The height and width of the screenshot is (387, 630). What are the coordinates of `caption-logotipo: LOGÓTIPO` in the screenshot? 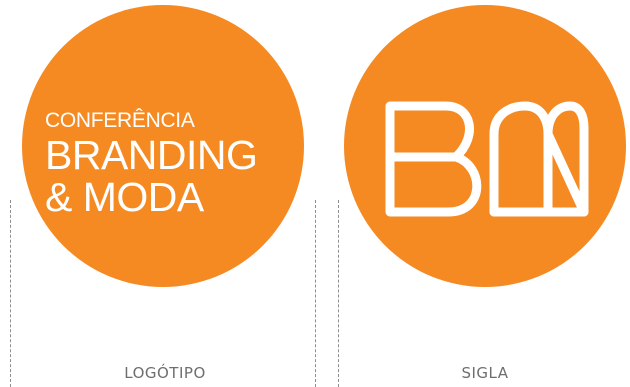 It's located at (165, 373).